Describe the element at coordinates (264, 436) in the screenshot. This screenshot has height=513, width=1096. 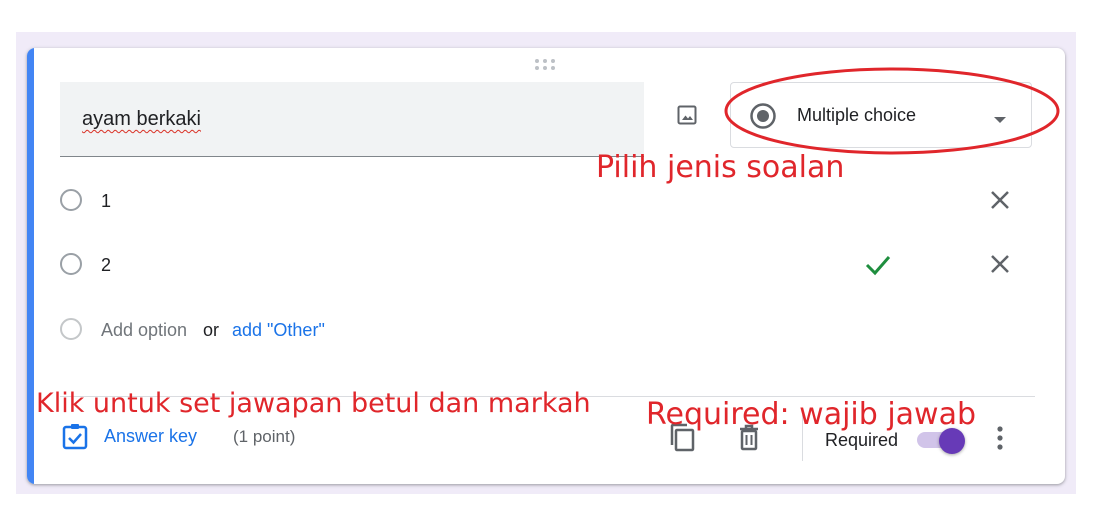
I see `points-label: (1 point)` at that location.